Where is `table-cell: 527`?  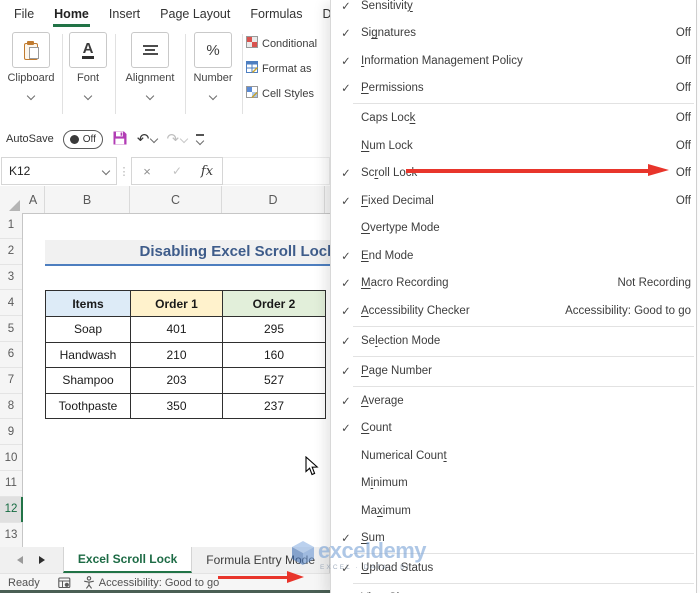 table-cell: 527 is located at coordinates (274, 380).